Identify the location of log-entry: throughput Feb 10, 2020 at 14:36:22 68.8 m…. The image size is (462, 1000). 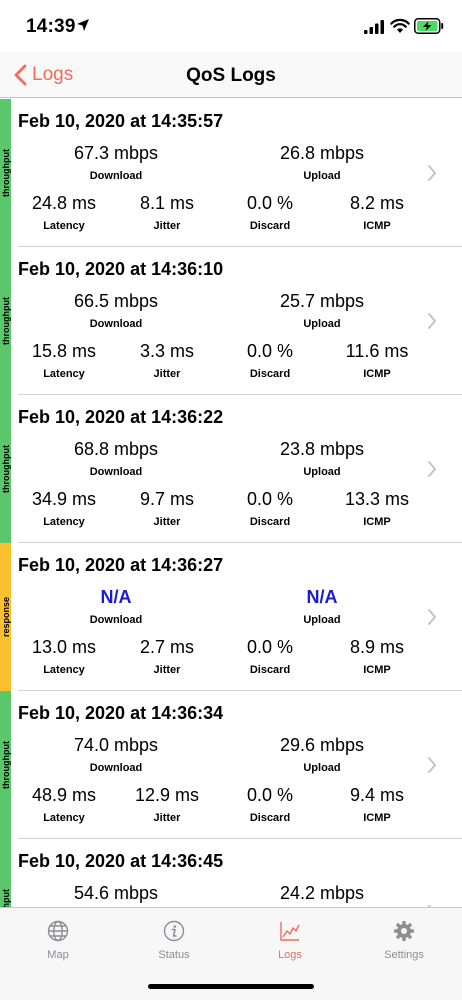
(231, 469).